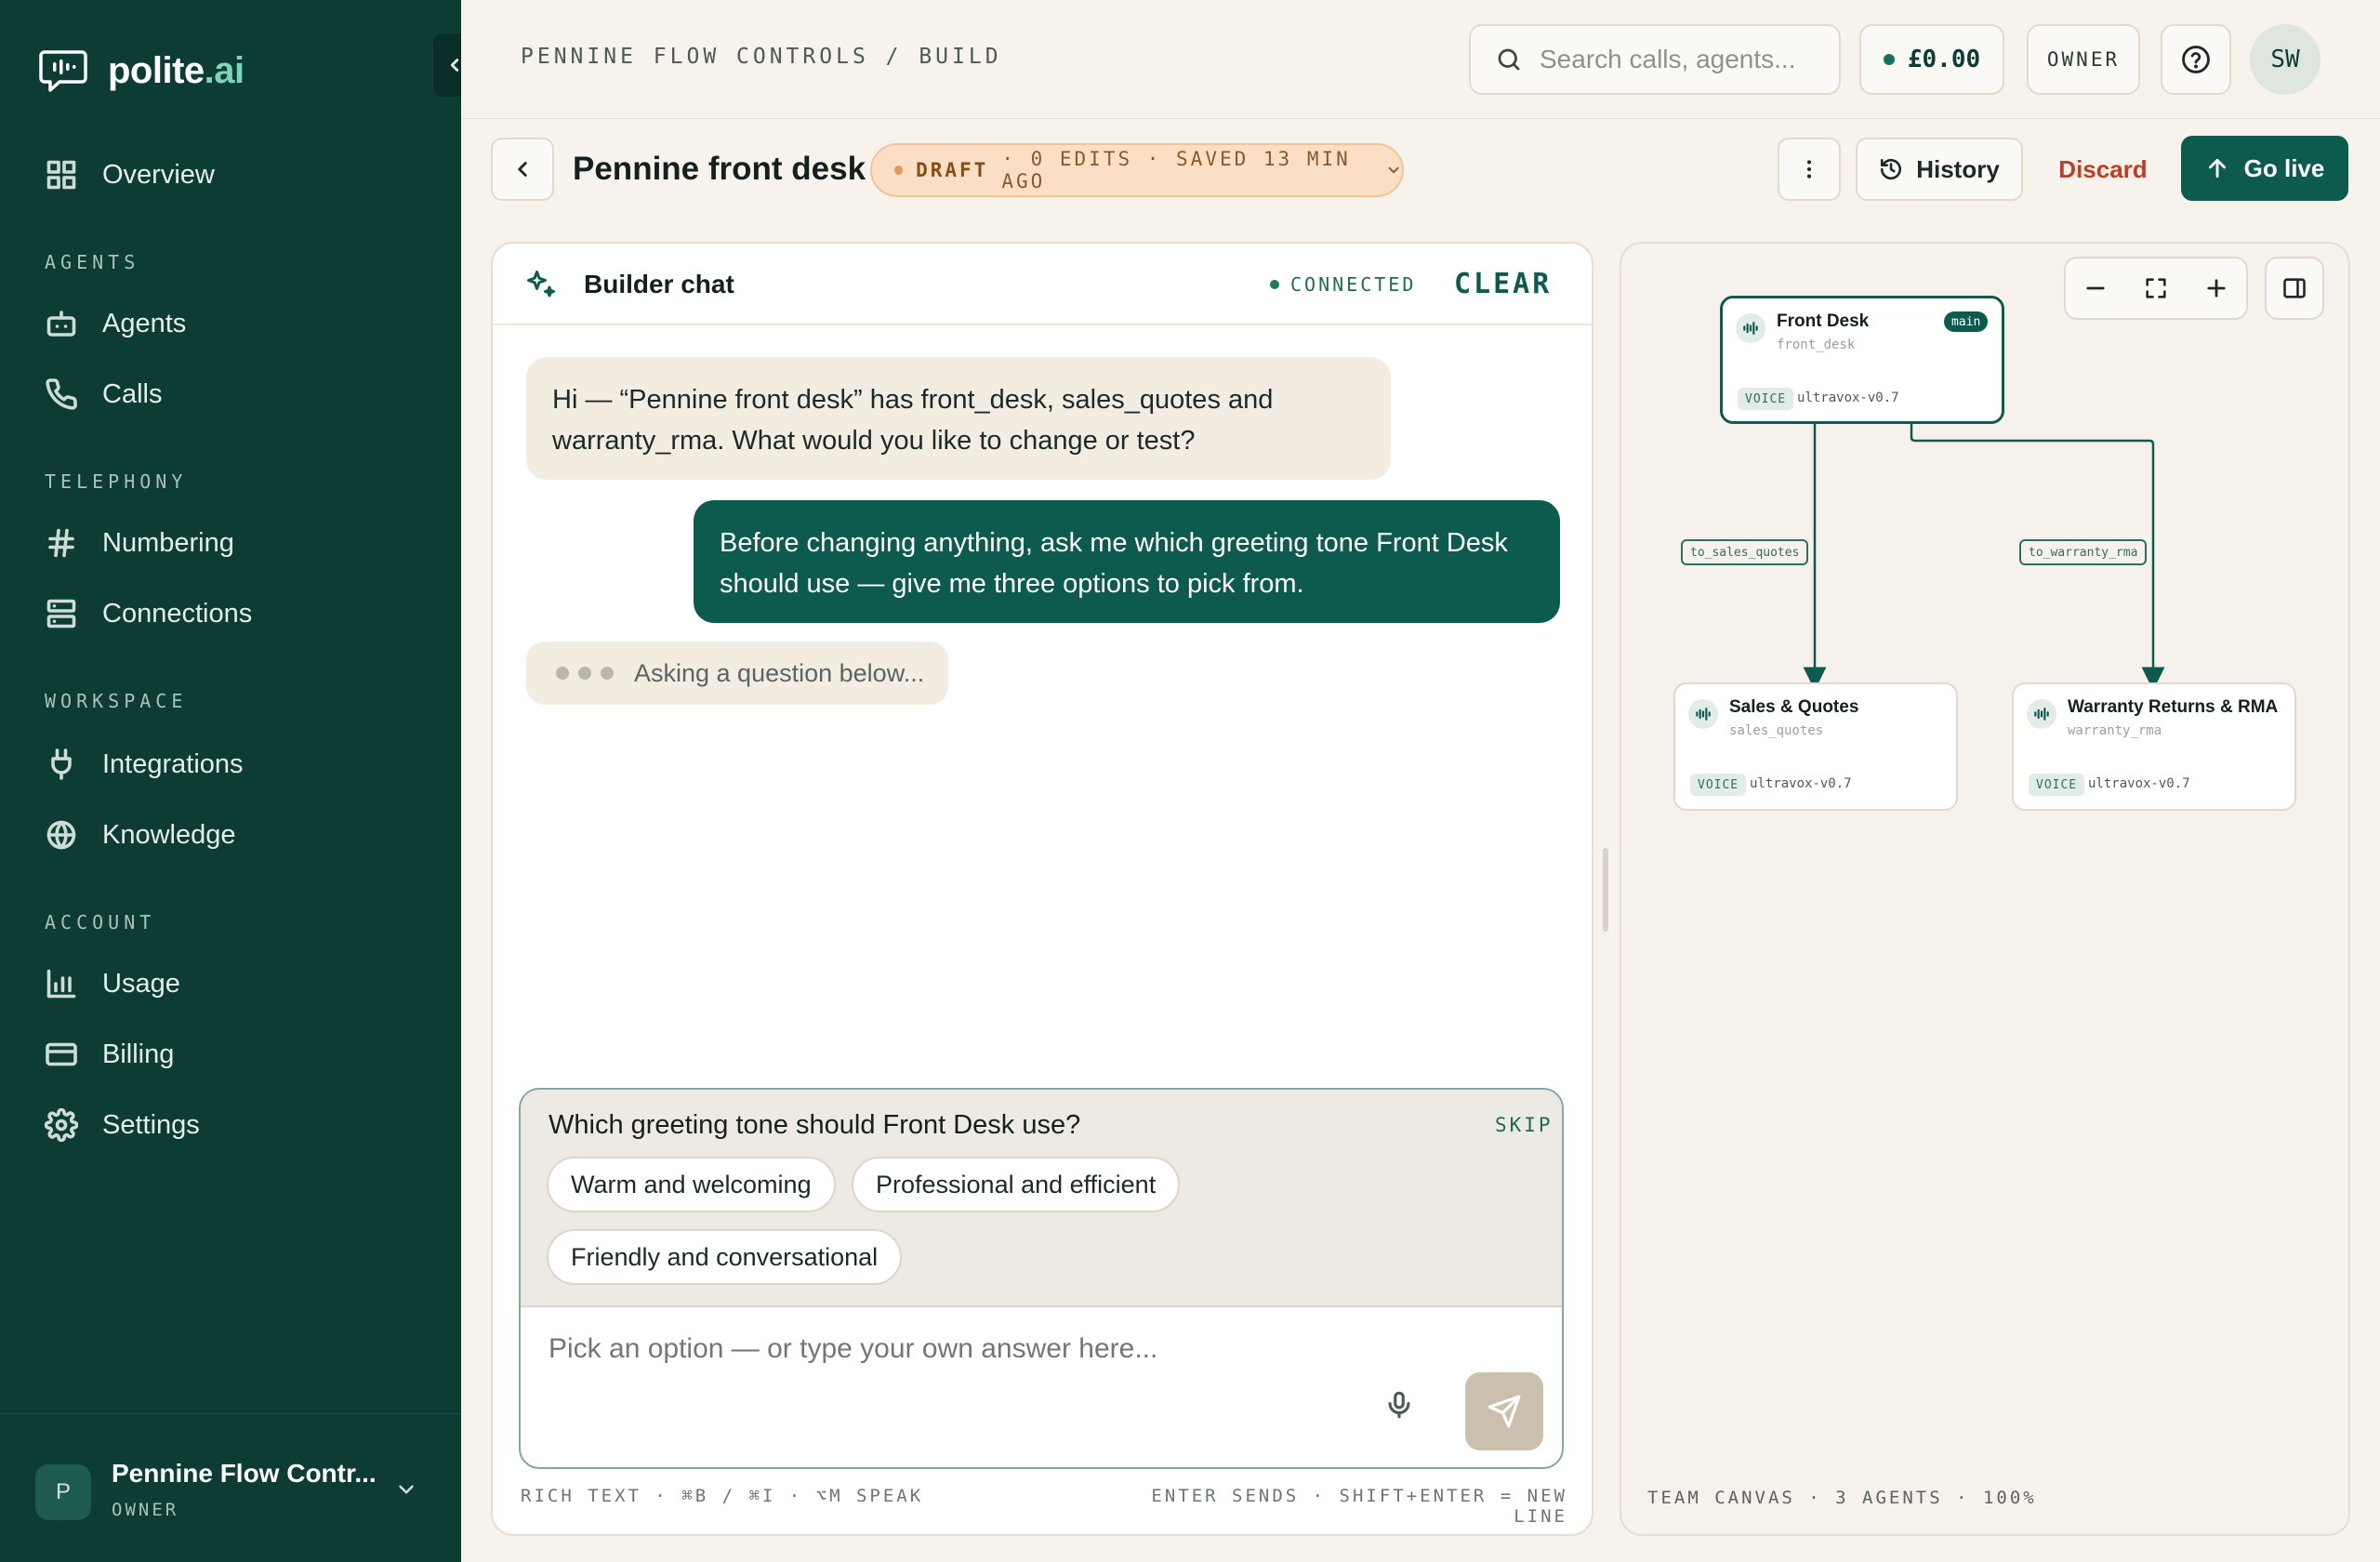  What do you see at coordinates (2103, 170) in the screenshot?
I see `discard-button: Discard` at bounding box center [2103, 170].